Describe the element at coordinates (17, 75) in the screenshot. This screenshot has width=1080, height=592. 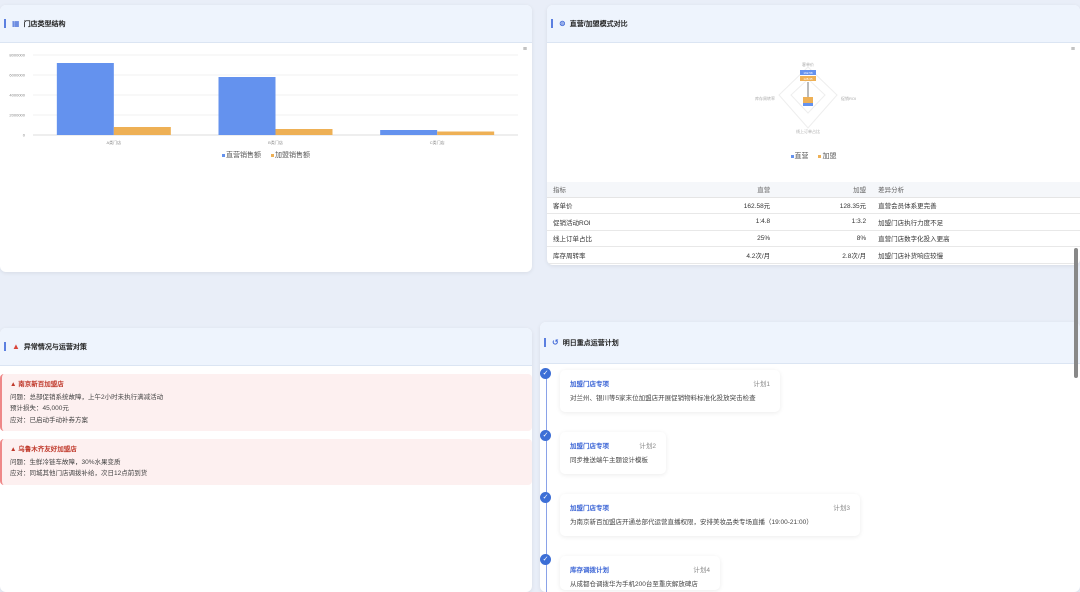
I see `y-tick-label: 6000000` at that location.